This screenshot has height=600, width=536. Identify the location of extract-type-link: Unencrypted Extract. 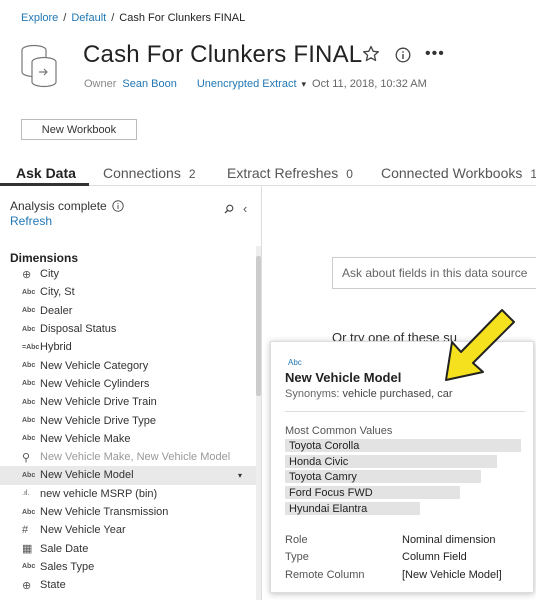
(247, 84).